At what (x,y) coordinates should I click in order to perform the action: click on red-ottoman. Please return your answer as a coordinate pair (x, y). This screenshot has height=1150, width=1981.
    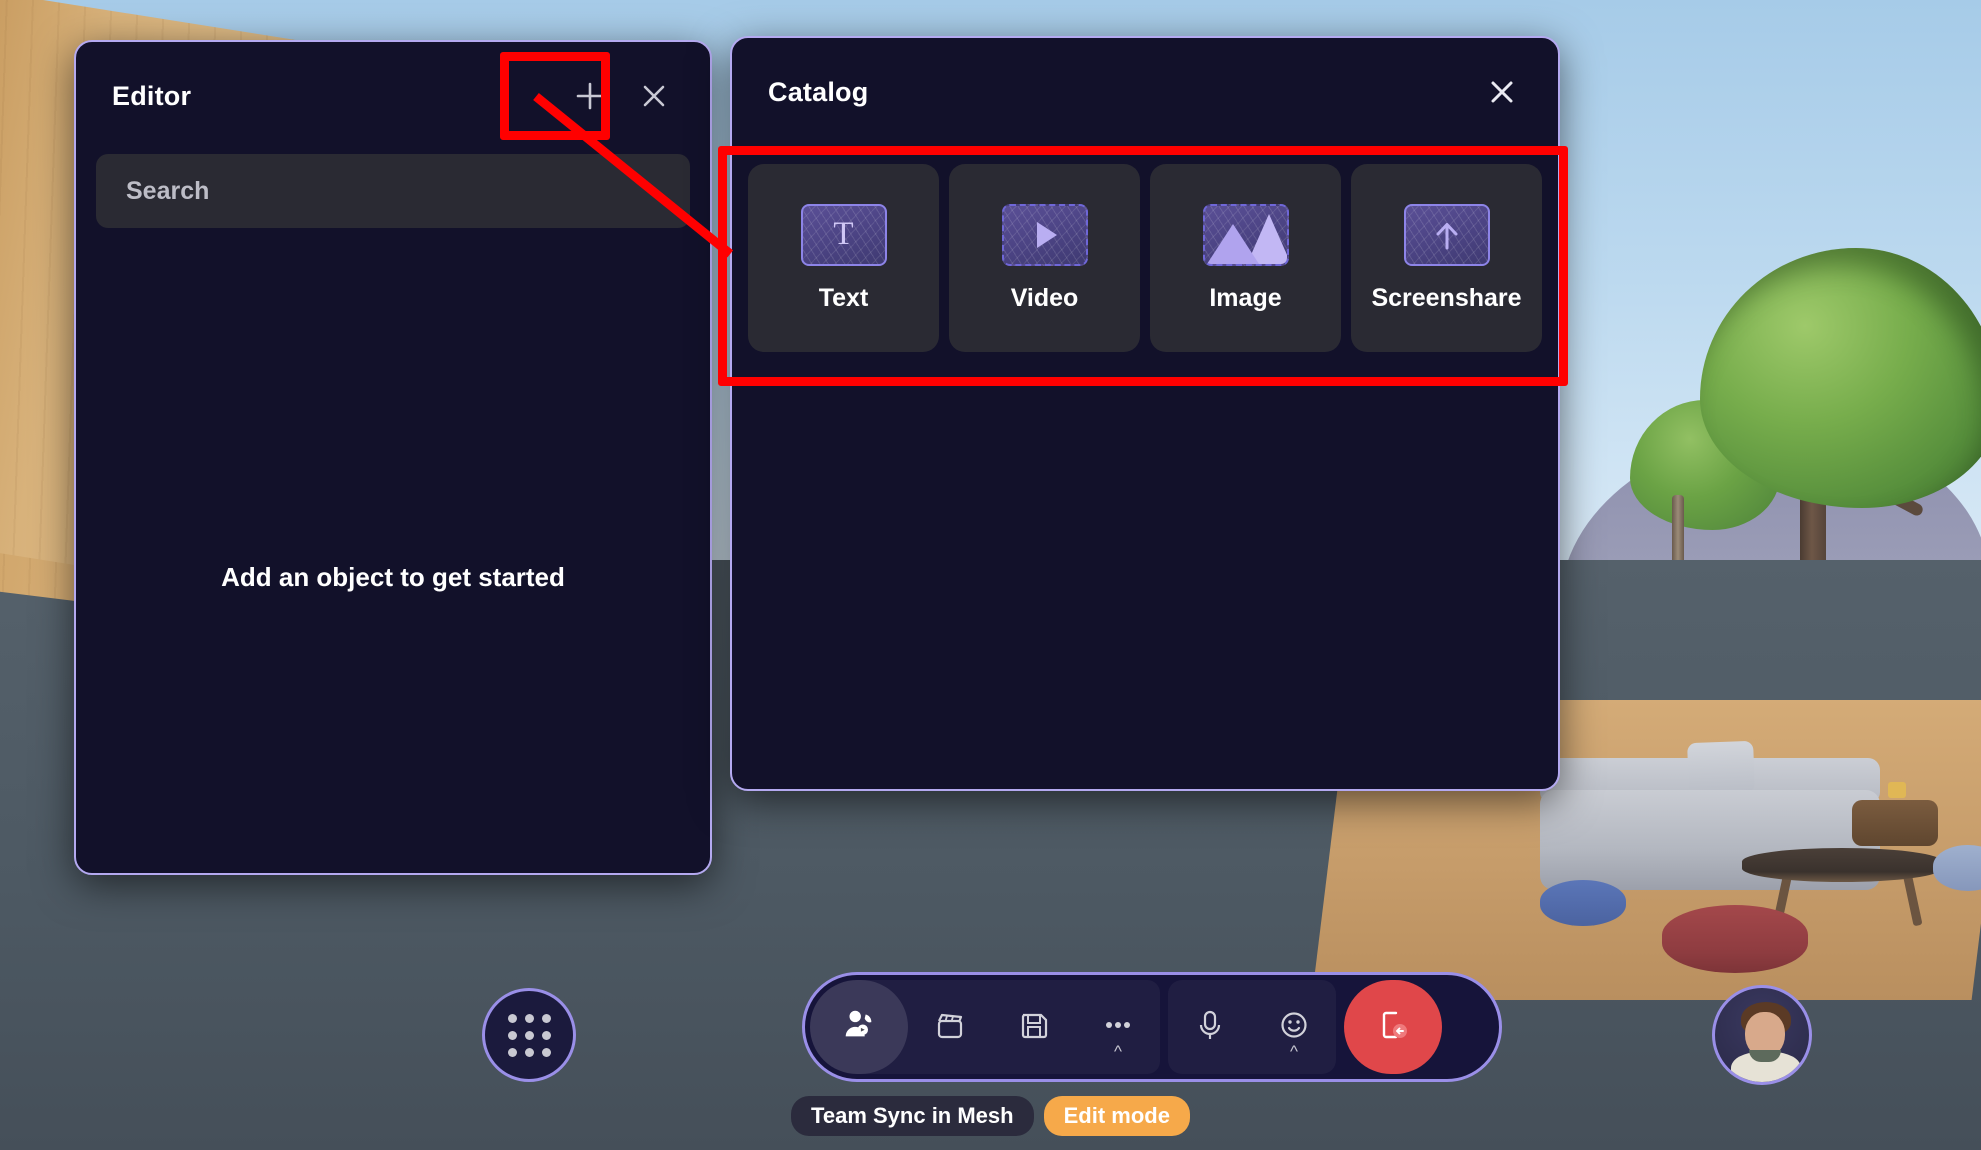
    Looking at the image, I should click on (1735, 939).